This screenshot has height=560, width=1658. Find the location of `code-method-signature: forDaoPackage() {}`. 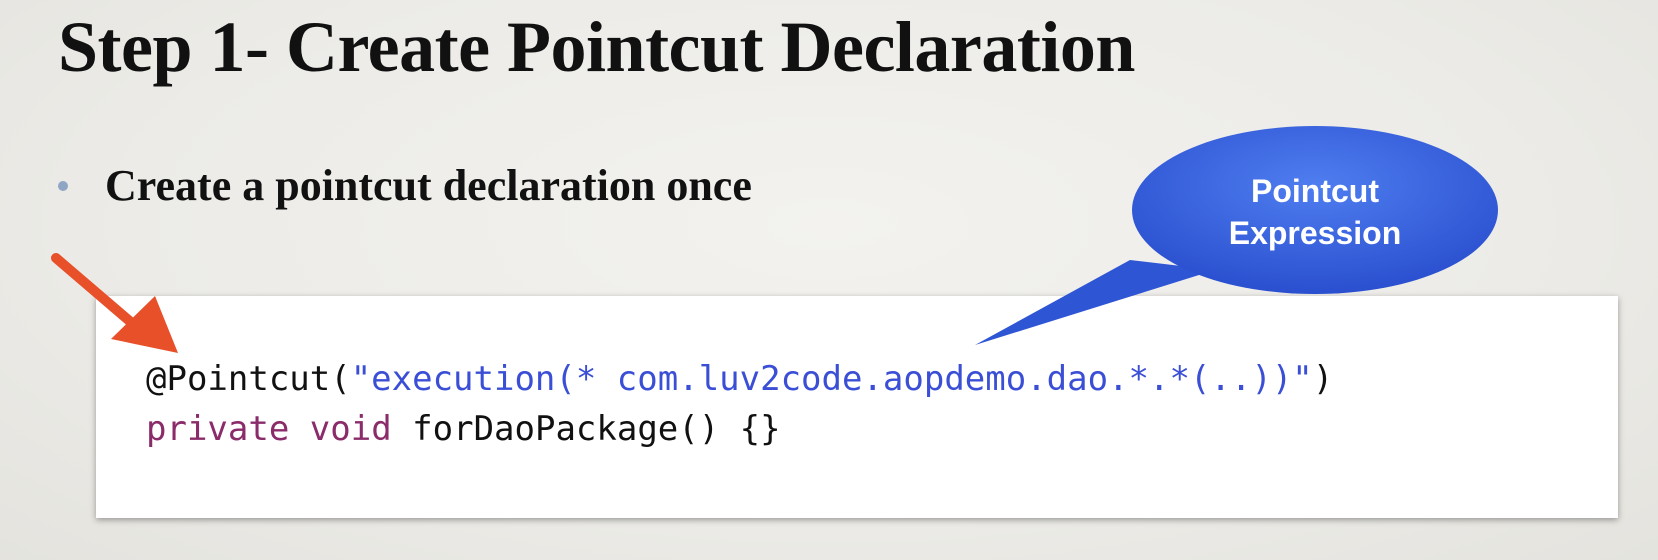

code-method-signature: forDaoPackage() {} is located at coordinates (596, 429).